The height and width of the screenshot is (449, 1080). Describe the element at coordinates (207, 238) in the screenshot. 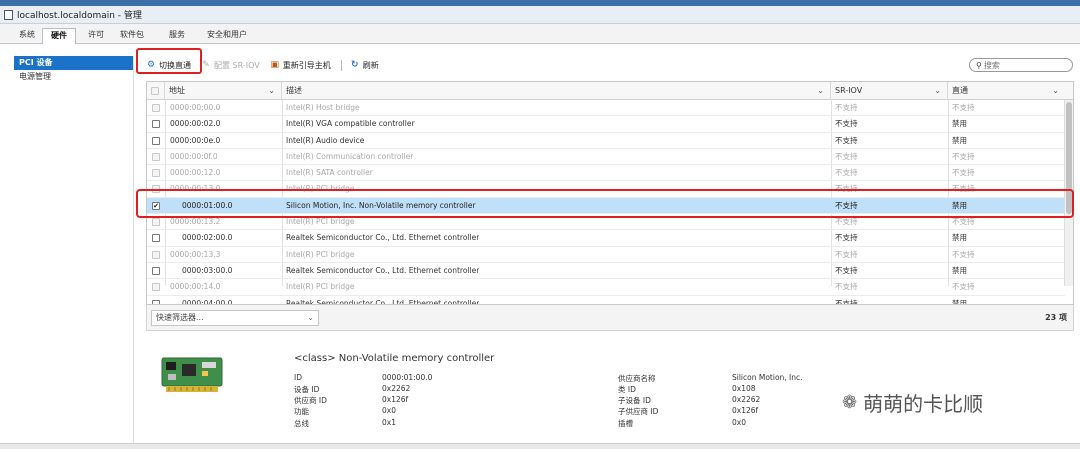

I see `cell-address: 0000:02:00.0` at that location.